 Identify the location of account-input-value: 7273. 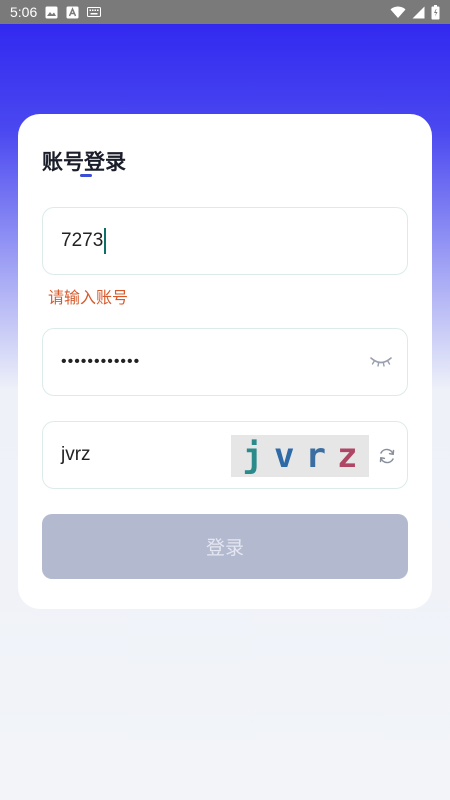
(82, 240).